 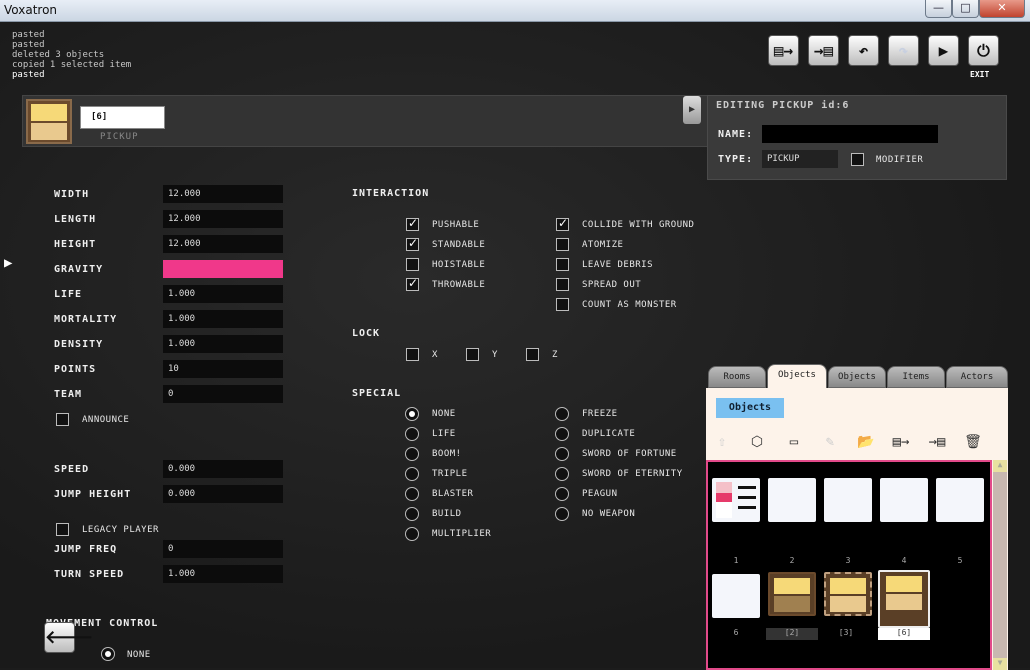 What do you see at coordinates (68, 394) in the screenshot?
I see `prop-label: TEAM` at bounding box center [68, 394].